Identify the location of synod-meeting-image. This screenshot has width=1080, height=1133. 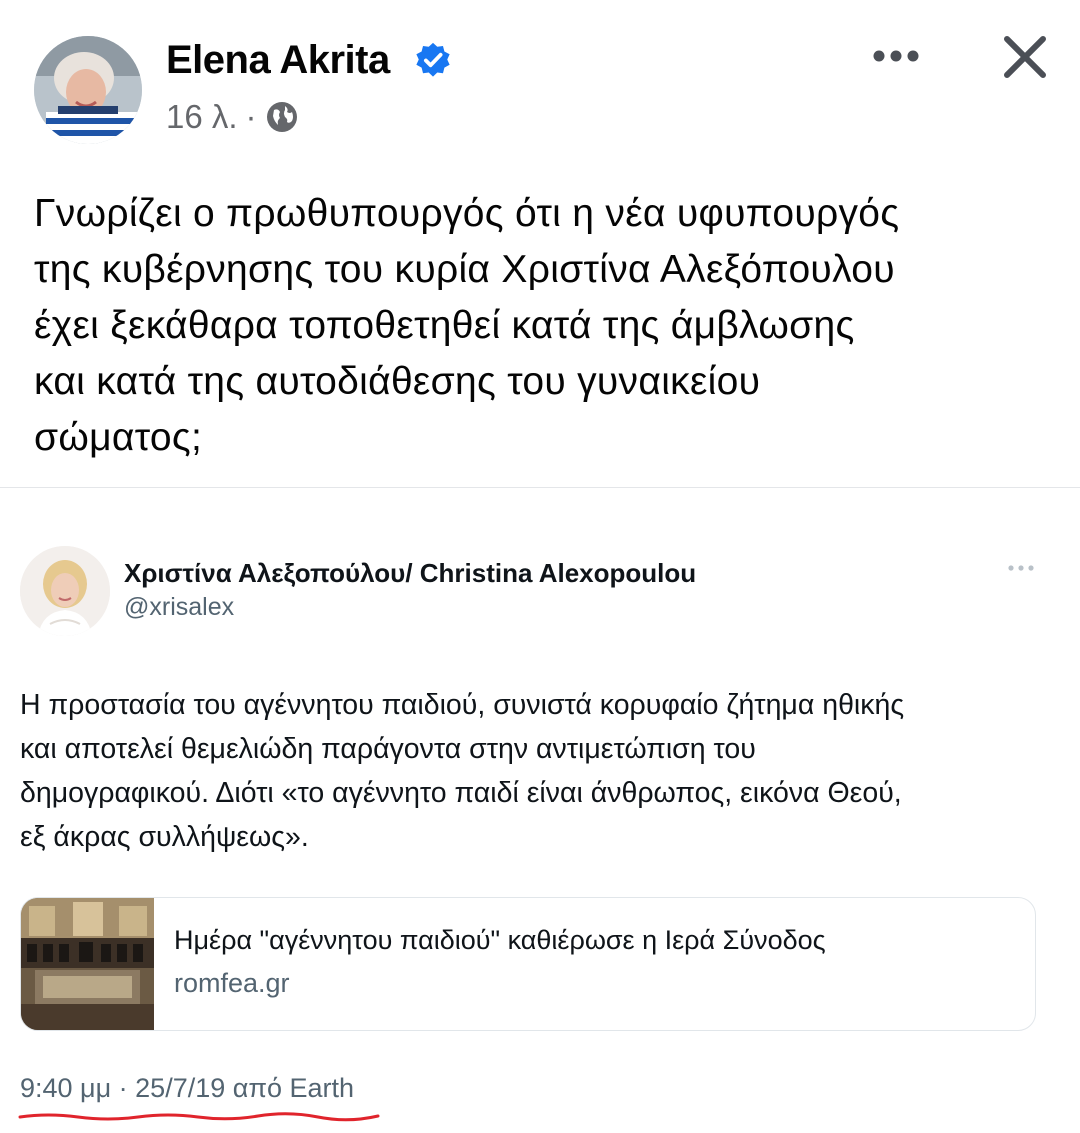
(87, 964).